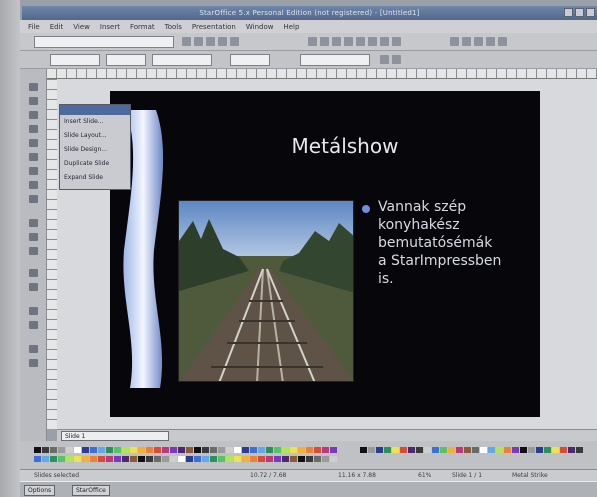 The height and width of the screenshot is (497, 597). What do you see at coordinates (110, 27) in the screenshot?
I see `menu-insert: Insert` at bounding box center [110, 27].